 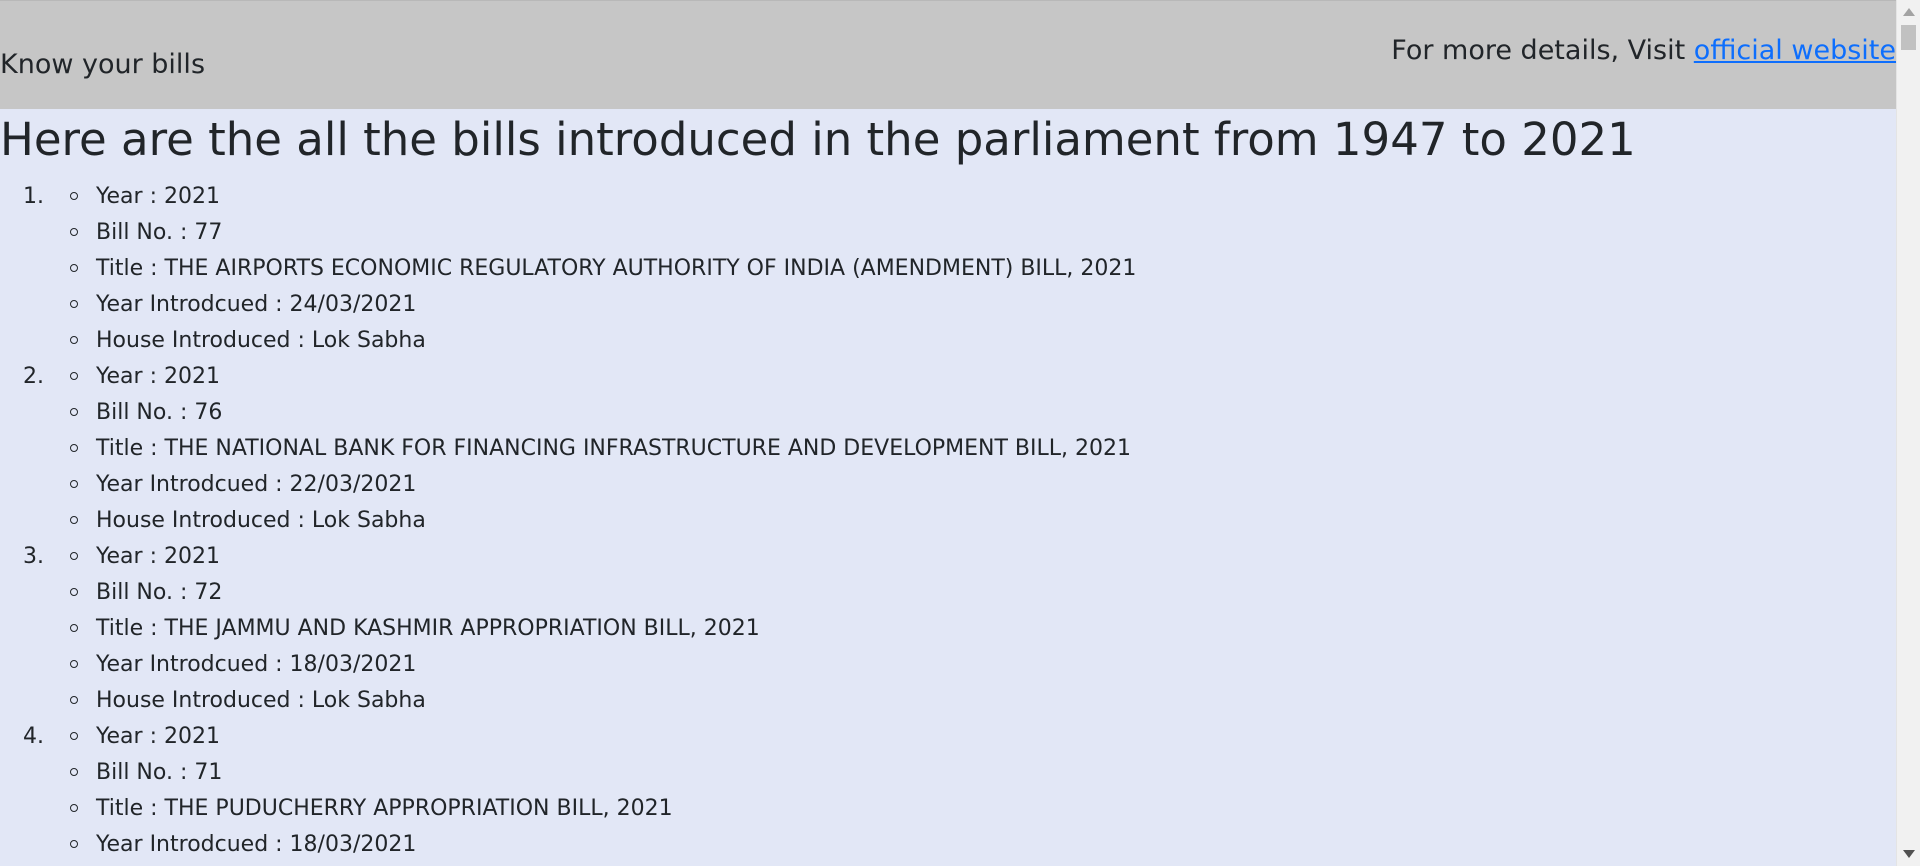 What do you see at coordinates (159, 592) in the screenshot?
I see `bill-no-text: Bill No. : 72` at bounding box center [159, 592].